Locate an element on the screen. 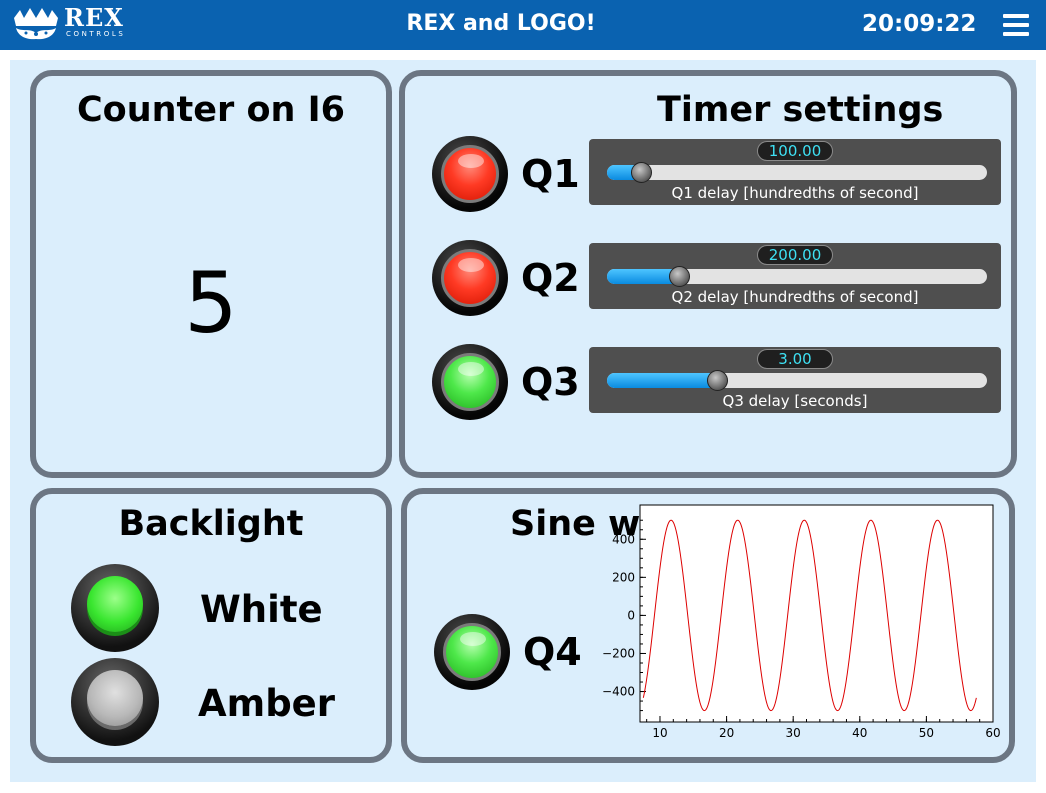 This screenshot has width=1046, height=793. chart-x-tick-label: 30 is located at coordinates (793, 733).